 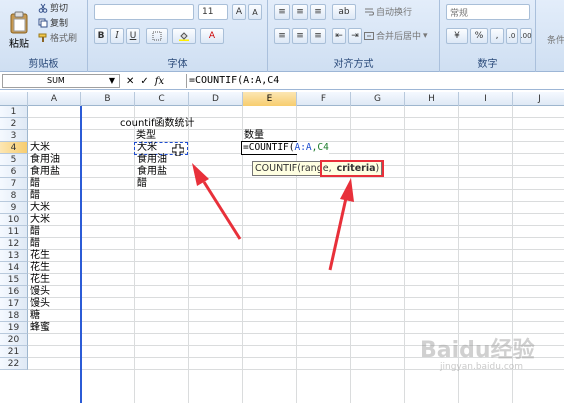 I want to click on column-header-H: H, so click(x=432, y=99).